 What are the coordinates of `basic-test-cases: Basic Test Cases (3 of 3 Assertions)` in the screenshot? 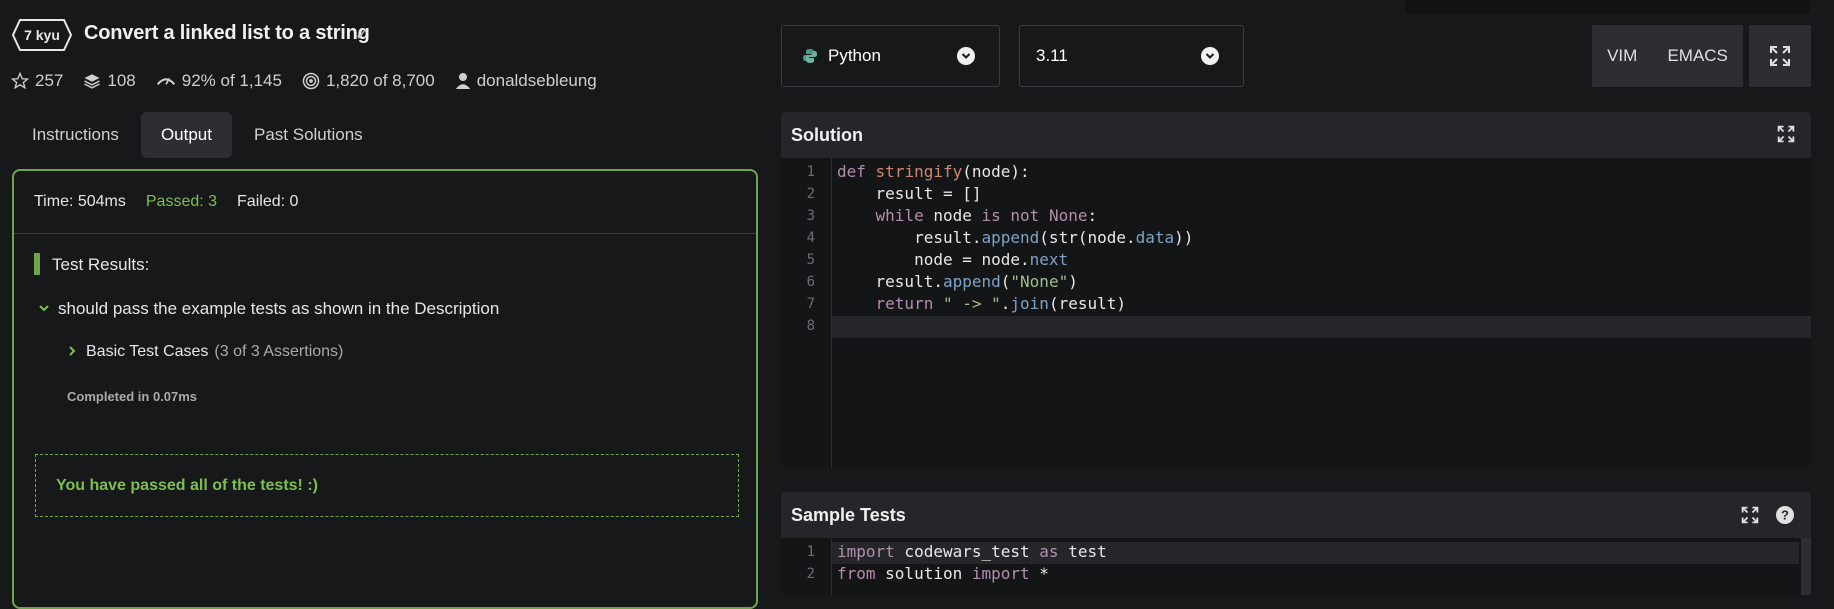 It's located at (204, 352).